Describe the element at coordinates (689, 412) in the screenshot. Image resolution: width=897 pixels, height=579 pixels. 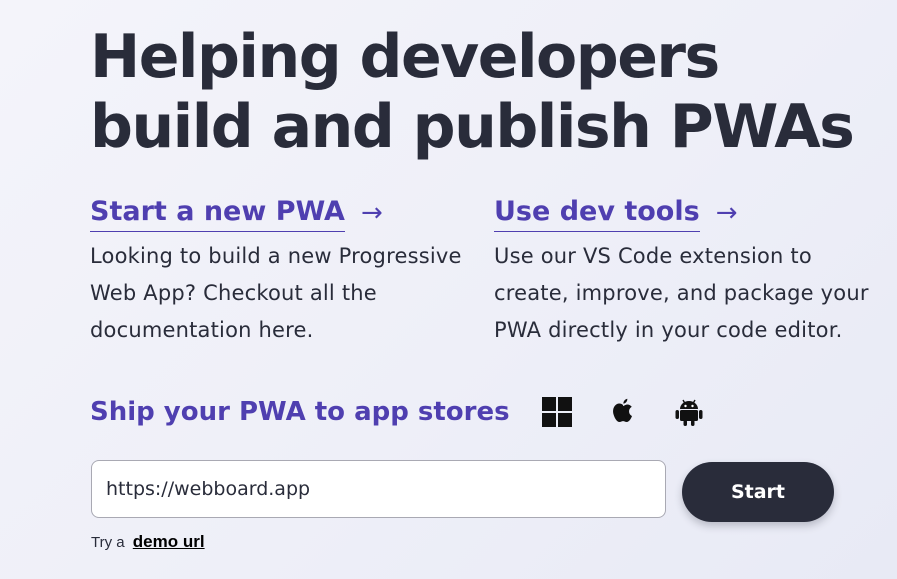
I see `android-icon` at that location.